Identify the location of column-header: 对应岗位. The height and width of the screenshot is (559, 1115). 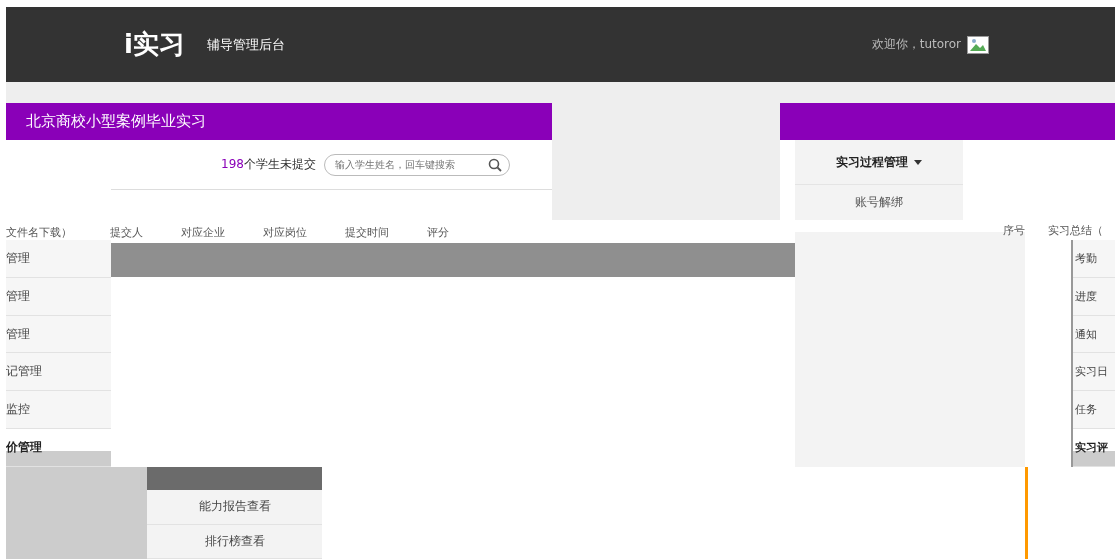
(285, 232).